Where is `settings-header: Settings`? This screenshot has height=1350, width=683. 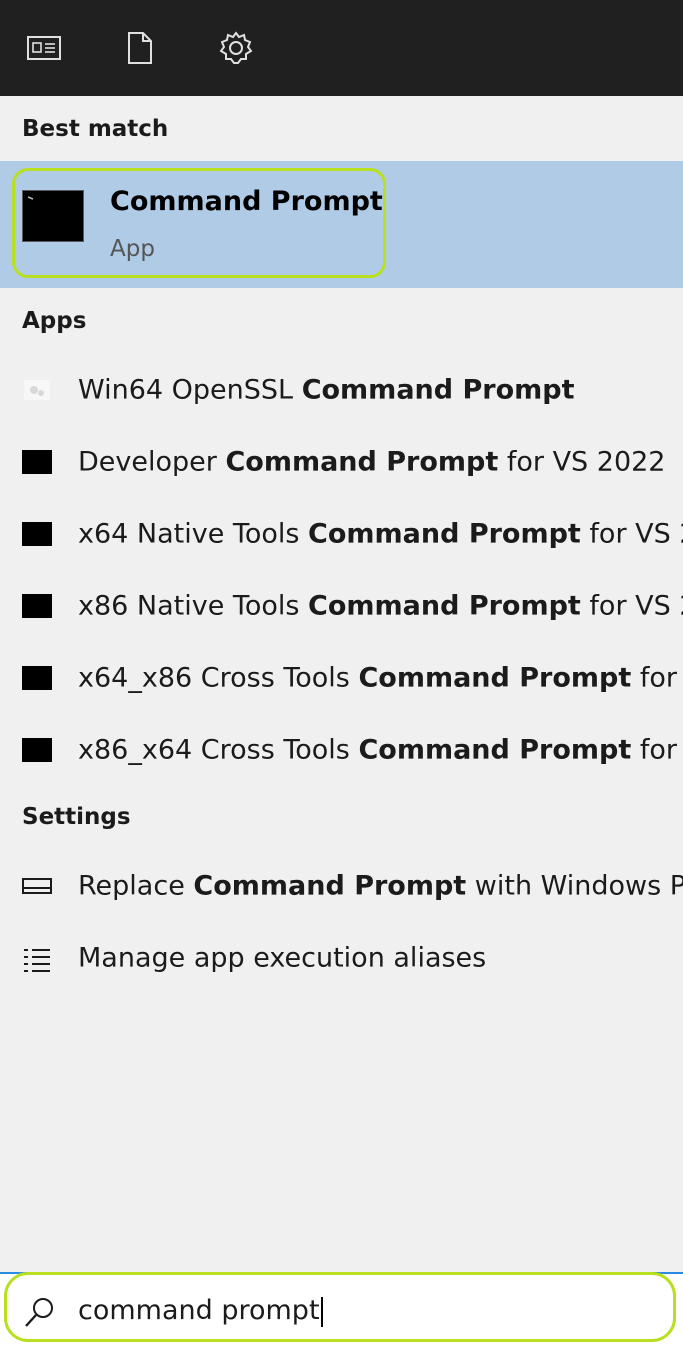 settings-header: Settings is located at coordinates (76, 817).